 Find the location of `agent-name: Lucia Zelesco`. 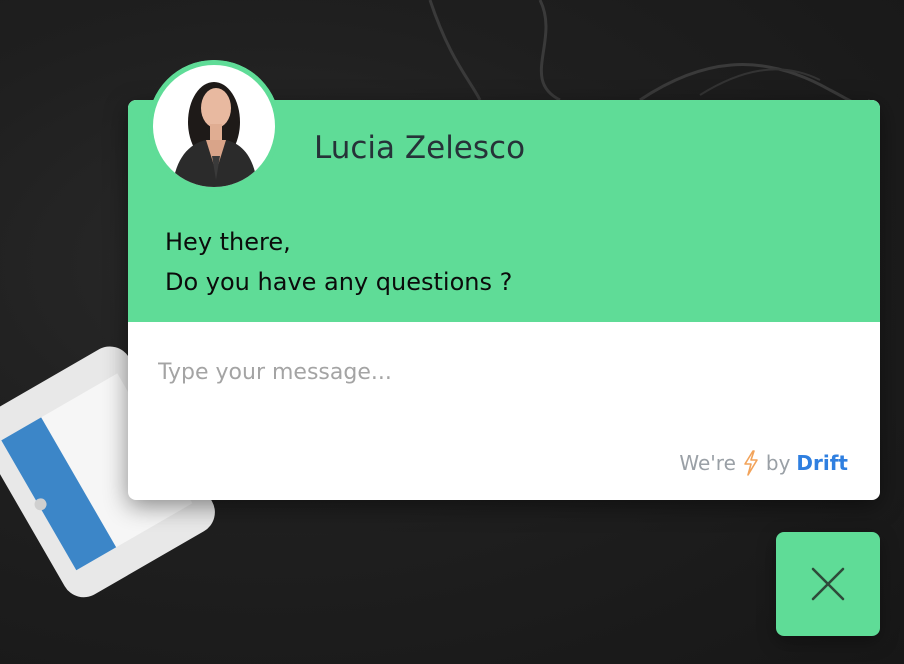

agent-name: Lucia Zelesco is located at coordinates (420, 148).